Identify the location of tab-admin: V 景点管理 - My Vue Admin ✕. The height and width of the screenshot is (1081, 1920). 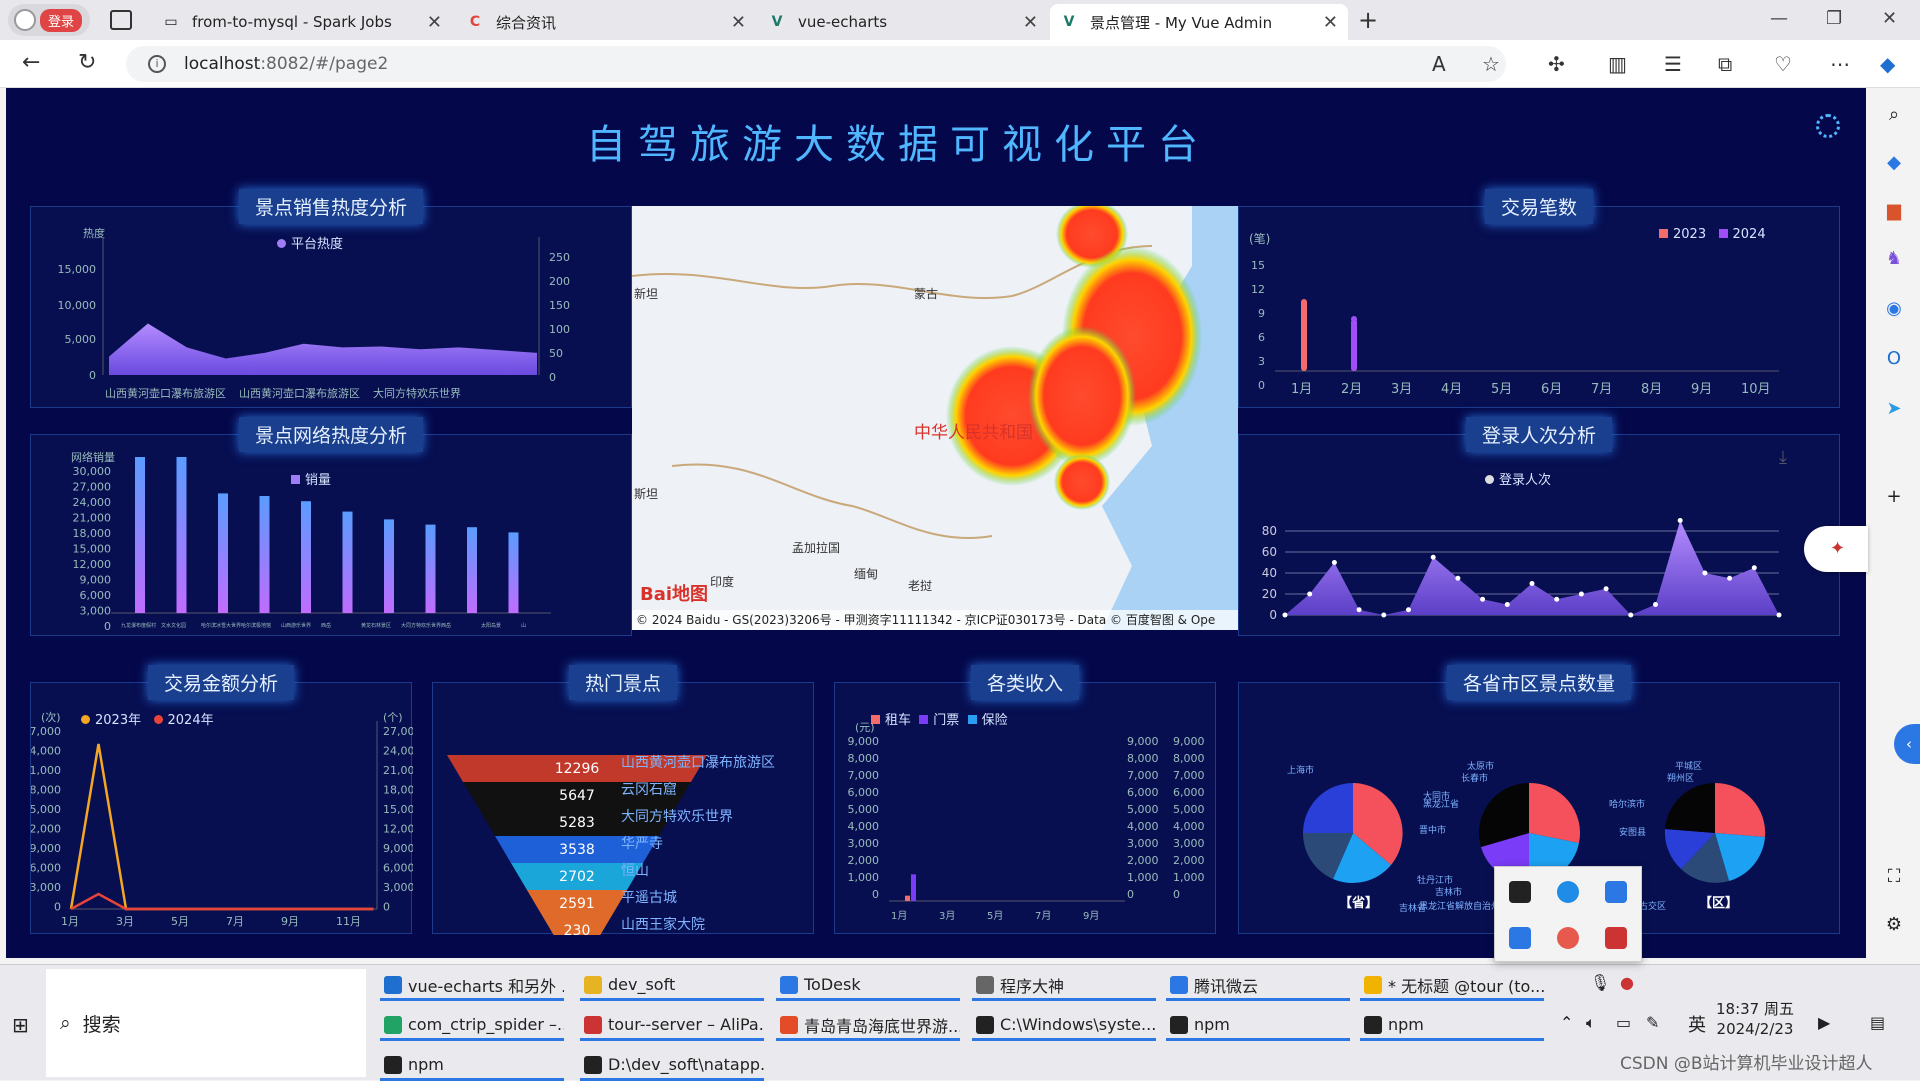
(1199, 22).